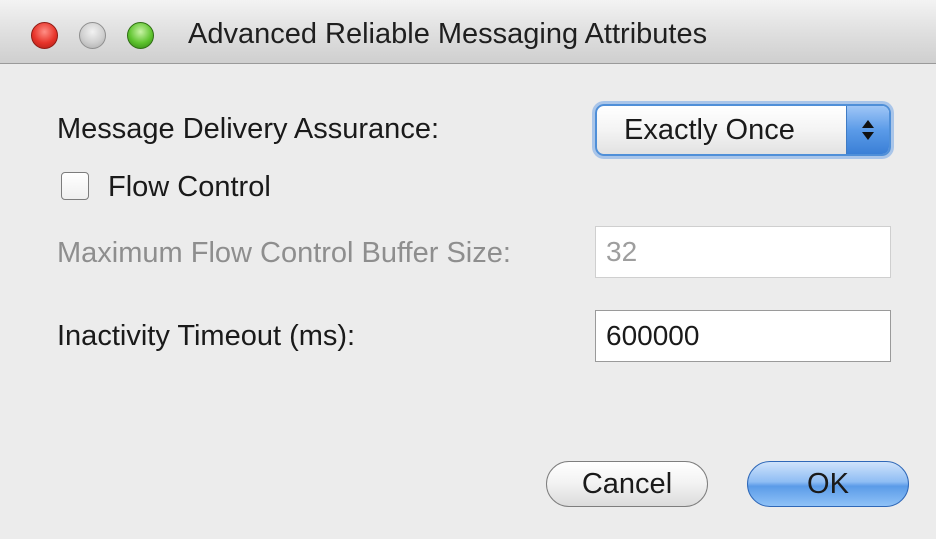 Image resolution: width=936 pixels, height=539 pixels. Describe the element at coordinates (743, 336) in the screenshot. I see `inactivity-timeout-field` at that location.